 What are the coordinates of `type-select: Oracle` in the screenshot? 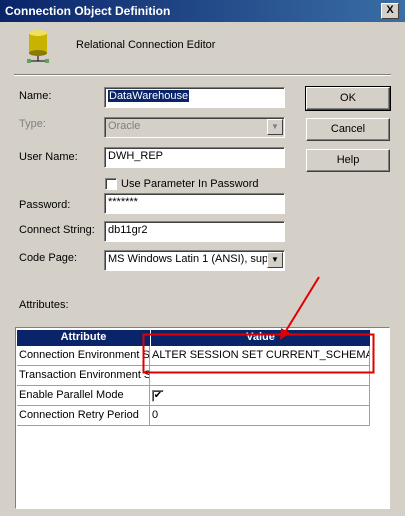 It's located at (194, 127).